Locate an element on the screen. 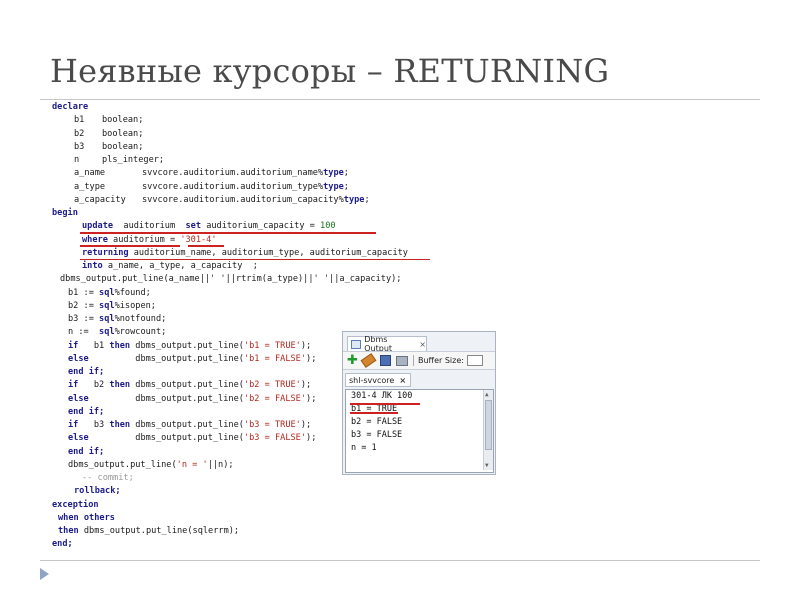 Image resolution: width=800 pixels, height=600 pixels. scroll-thumb is located at coordinates (488, 425).